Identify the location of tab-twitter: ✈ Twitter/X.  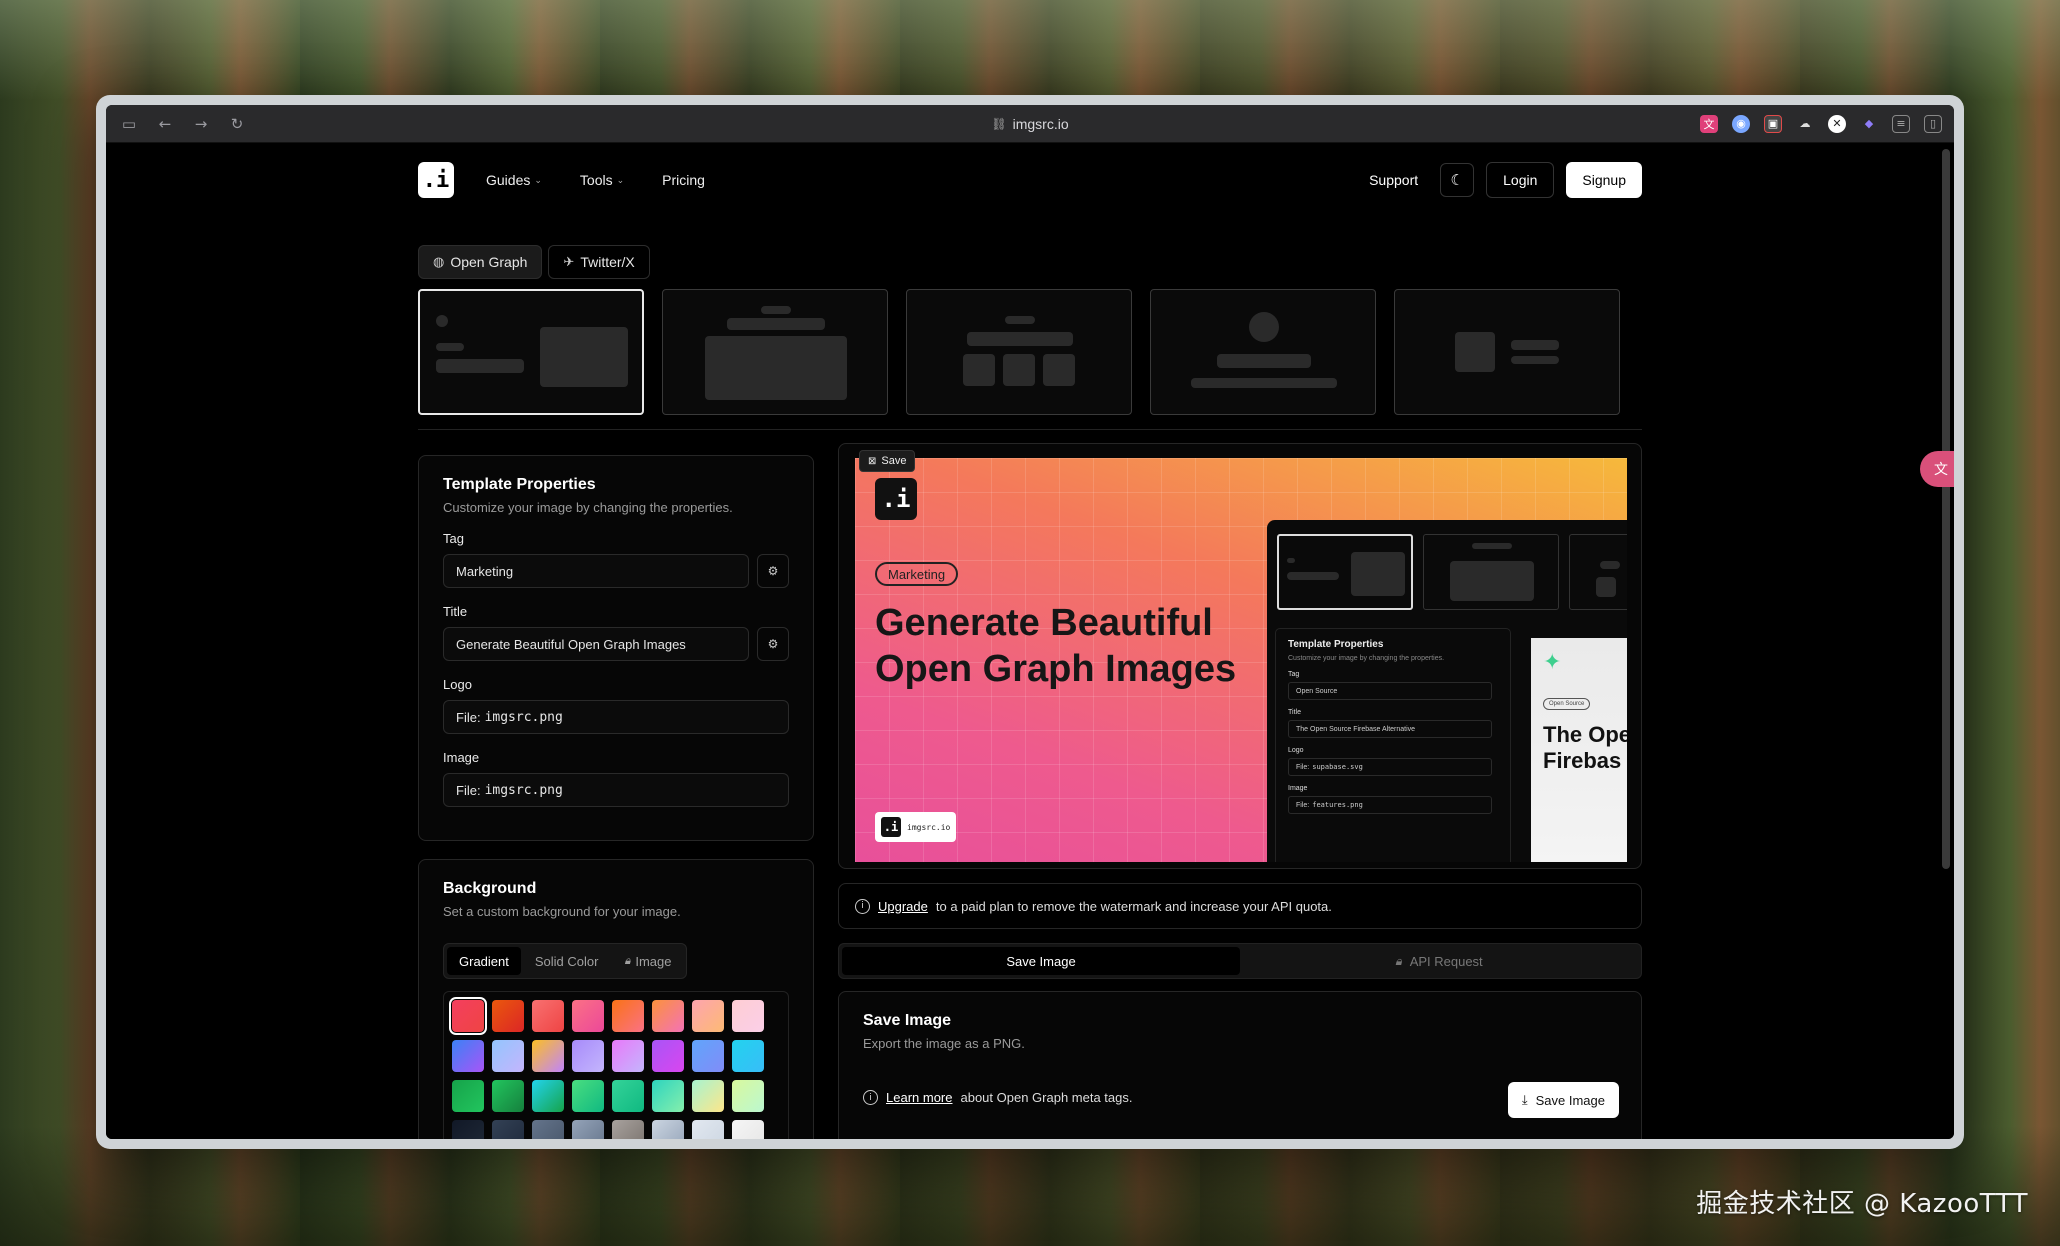
(599, 262).